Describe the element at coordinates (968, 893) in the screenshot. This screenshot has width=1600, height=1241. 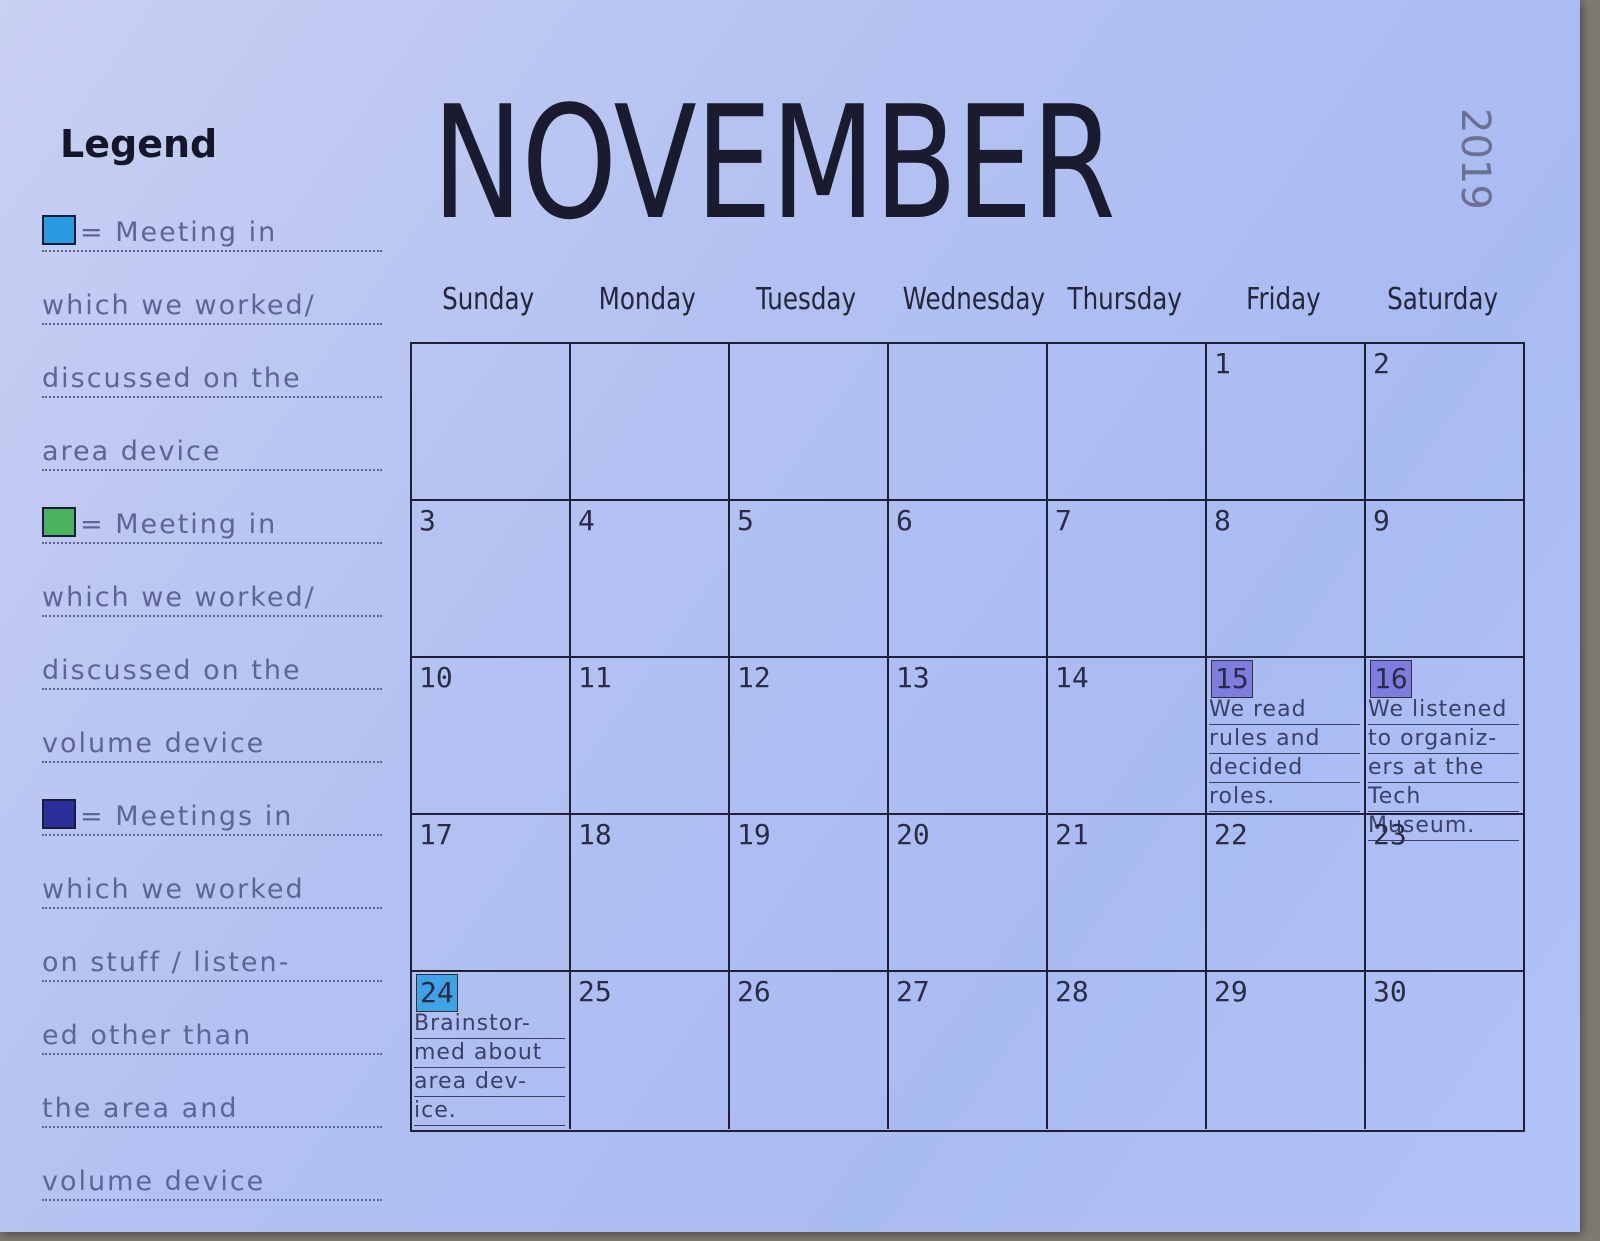
I see `day-cell: 20` at that location.